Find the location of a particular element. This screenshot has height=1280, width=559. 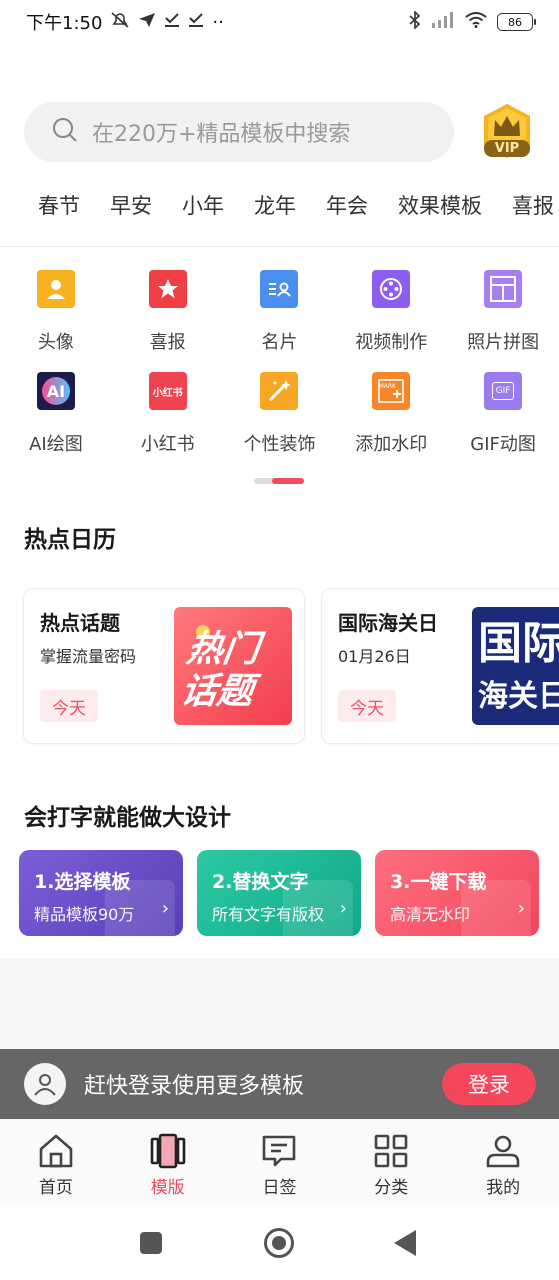

card-subtitle: 01月26日 is located at coordinates (374, 656).